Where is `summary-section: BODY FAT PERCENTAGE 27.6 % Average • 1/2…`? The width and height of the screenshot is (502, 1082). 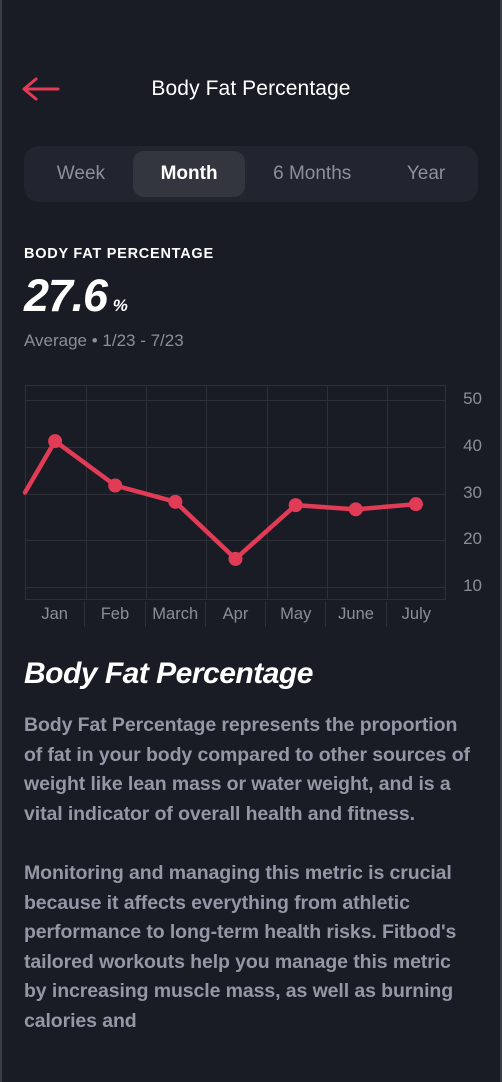
summary-section: BODY FAT PERCENTAGE 27.6 % Average • 1/2… is located at coordinates (251, 276).